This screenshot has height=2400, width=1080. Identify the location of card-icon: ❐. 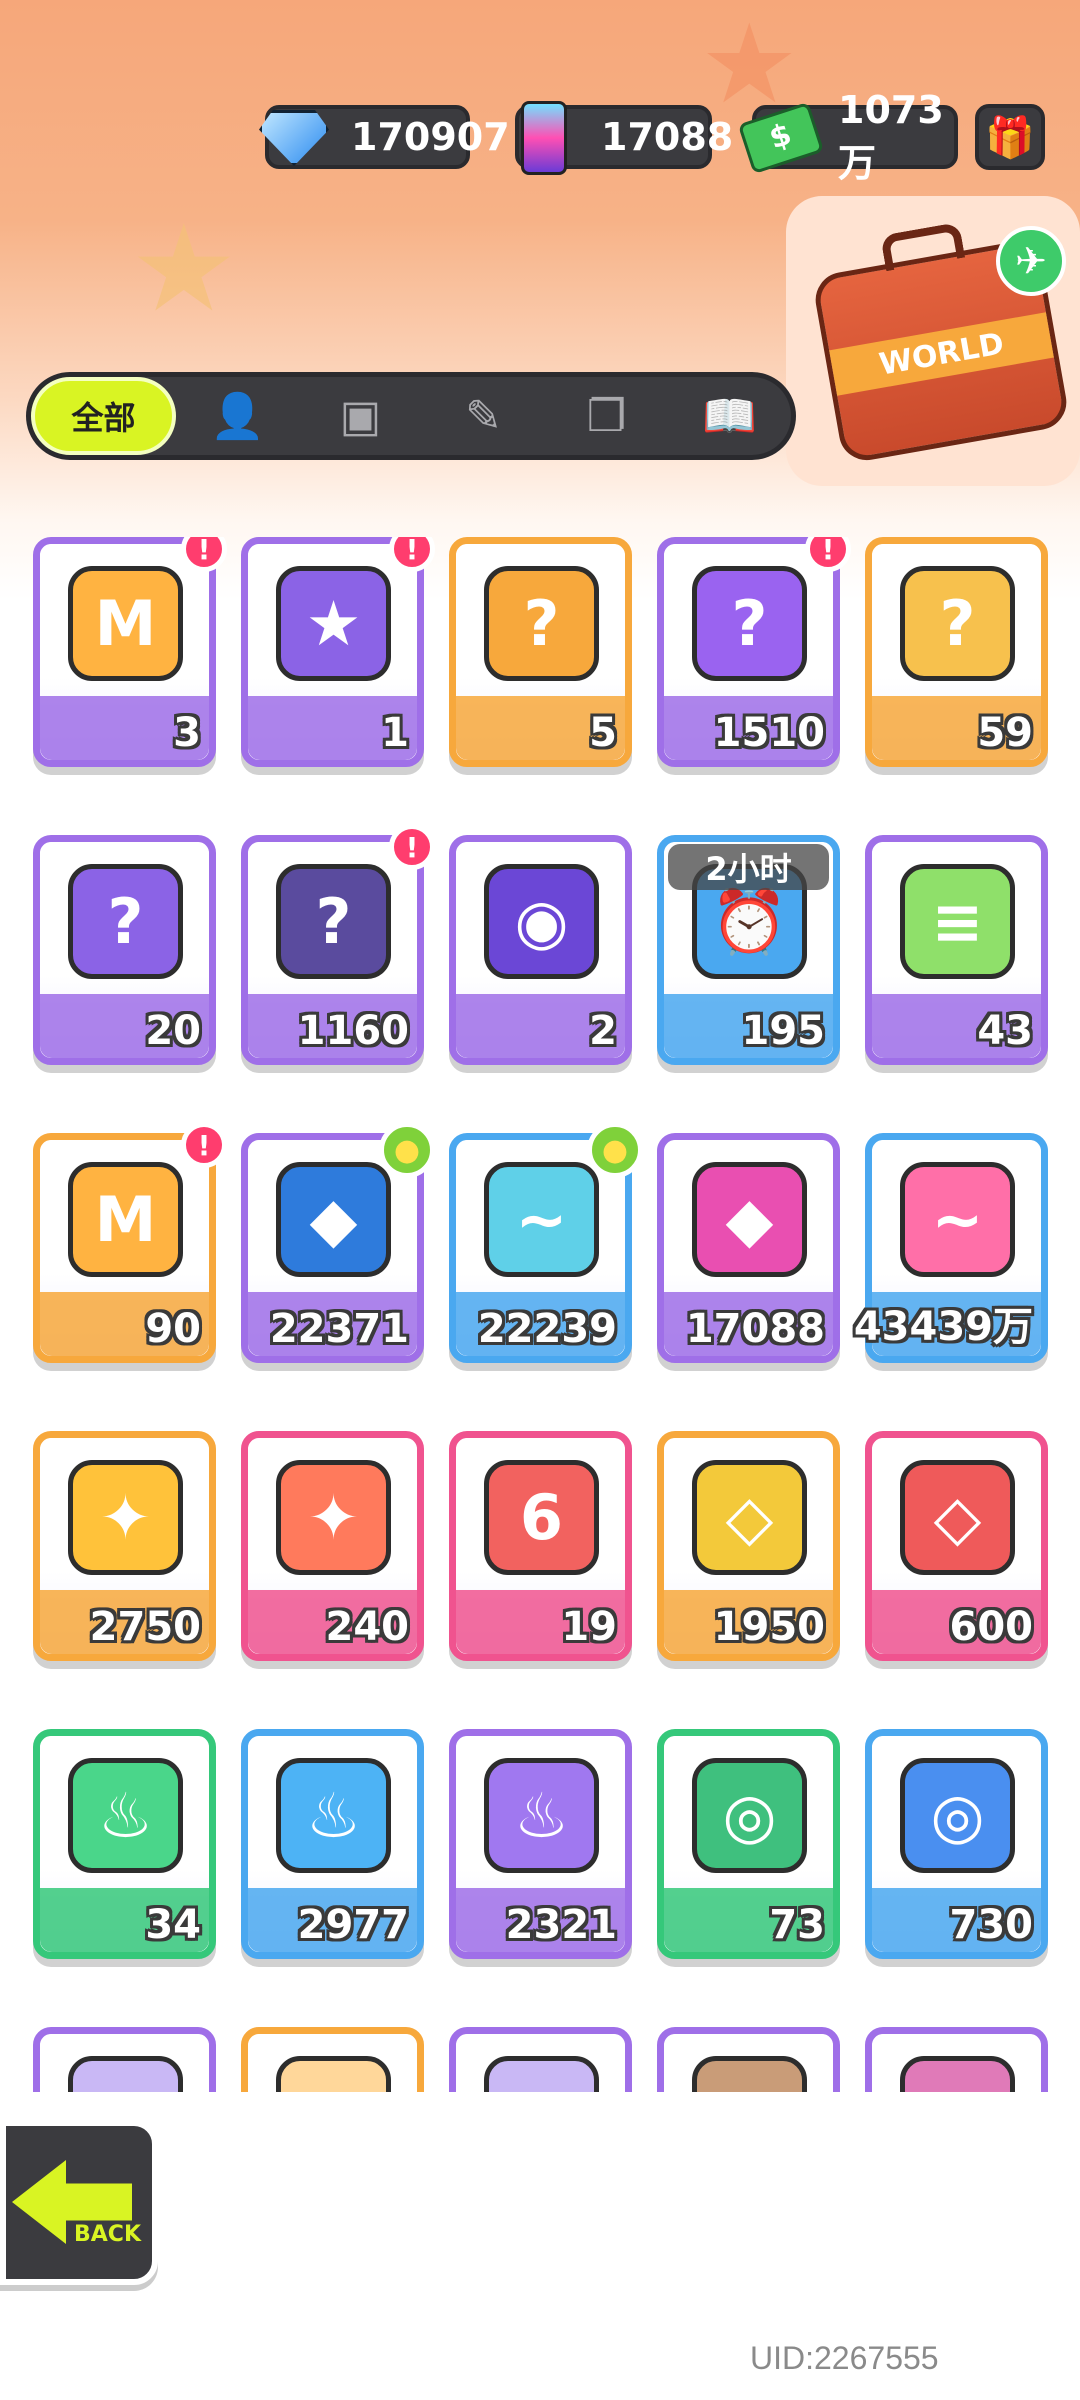
(606, 416).